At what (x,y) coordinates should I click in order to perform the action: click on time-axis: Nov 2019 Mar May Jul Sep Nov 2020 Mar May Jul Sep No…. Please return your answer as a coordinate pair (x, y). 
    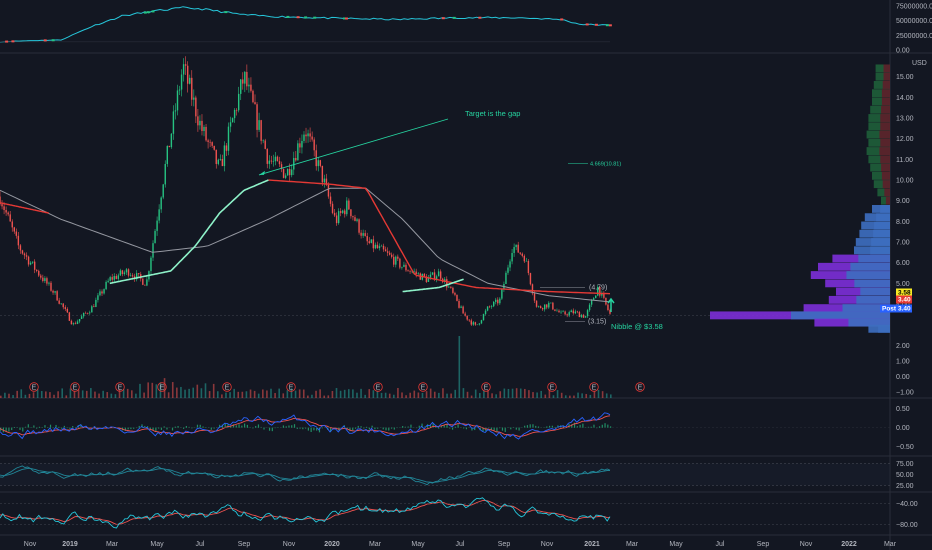
    Looking at the image, I should click on (460, 544).